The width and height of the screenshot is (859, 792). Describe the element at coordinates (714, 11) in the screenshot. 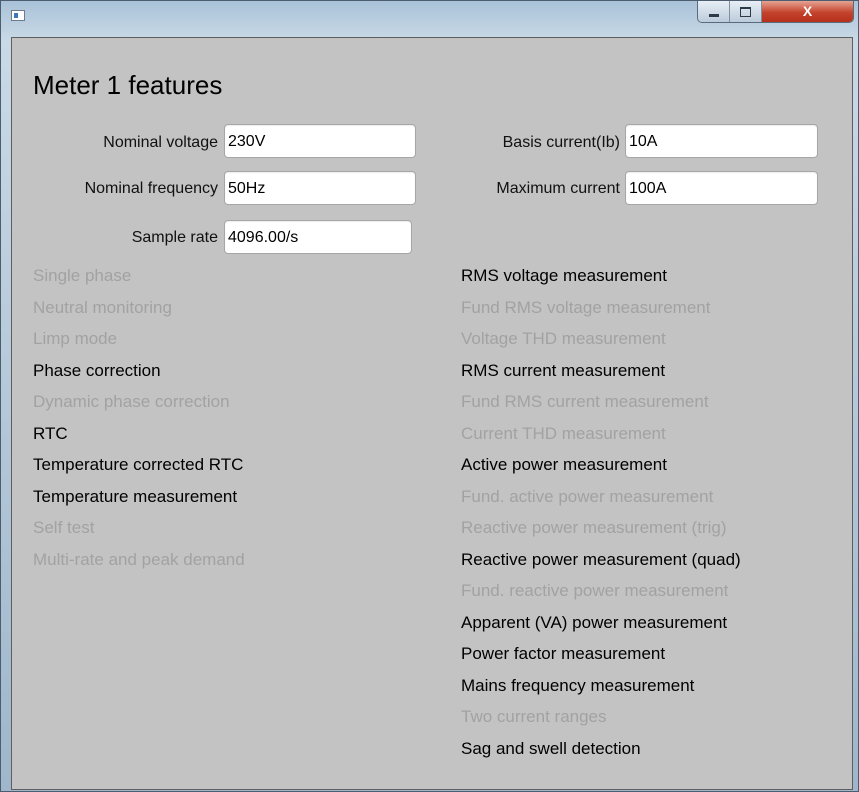

I see `minimize-button` at that location.